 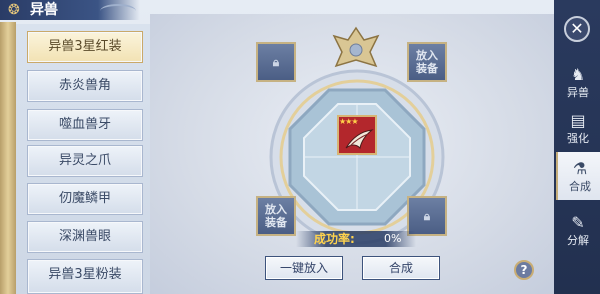 I want to click on synthesize-icon: ⚗, so click(x=580, y=168).